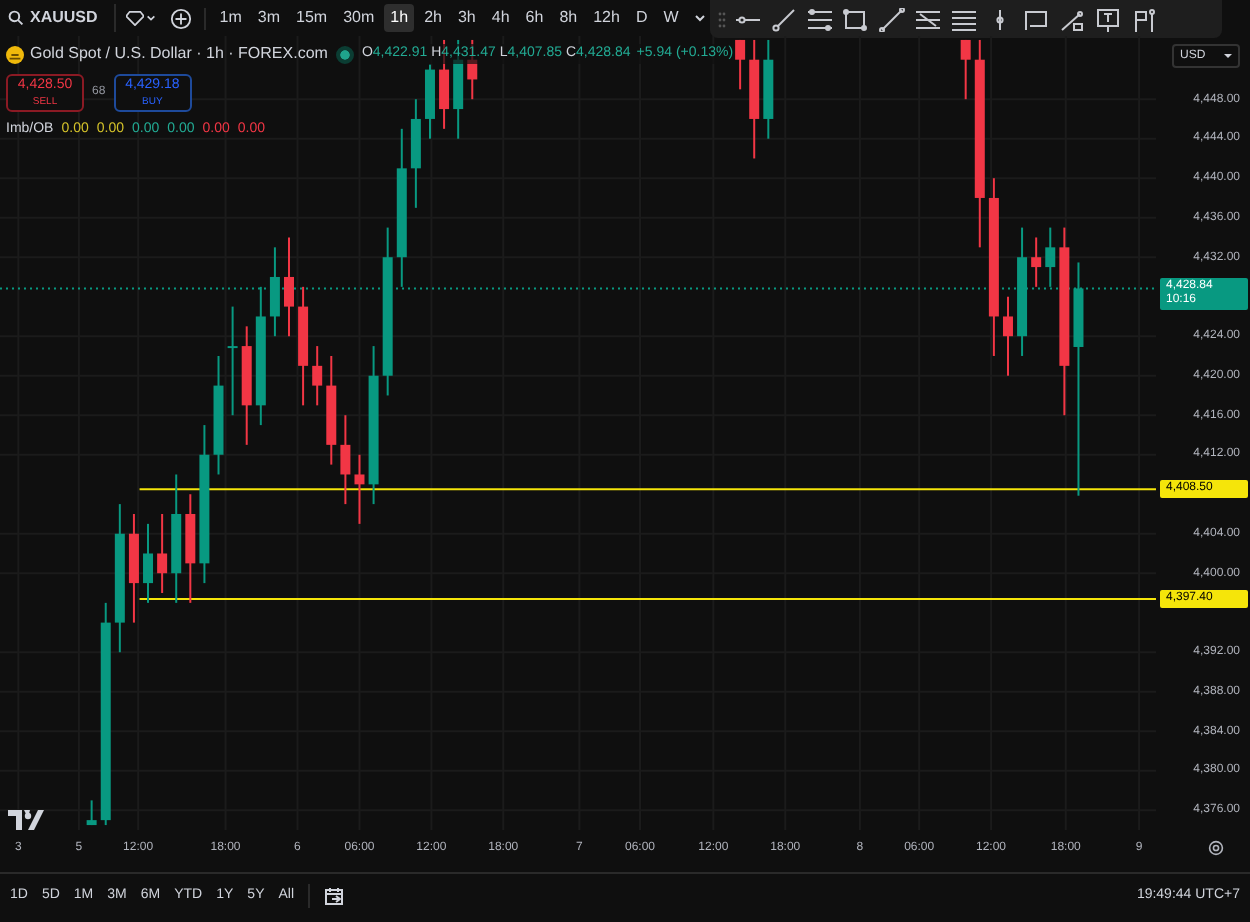 Image resolution: width=1250 pixels, height=922 pixels. What do you see at coordinates (26, 820) in the screenshot?
I see `logo-icon` at bounding box center [26, 820].